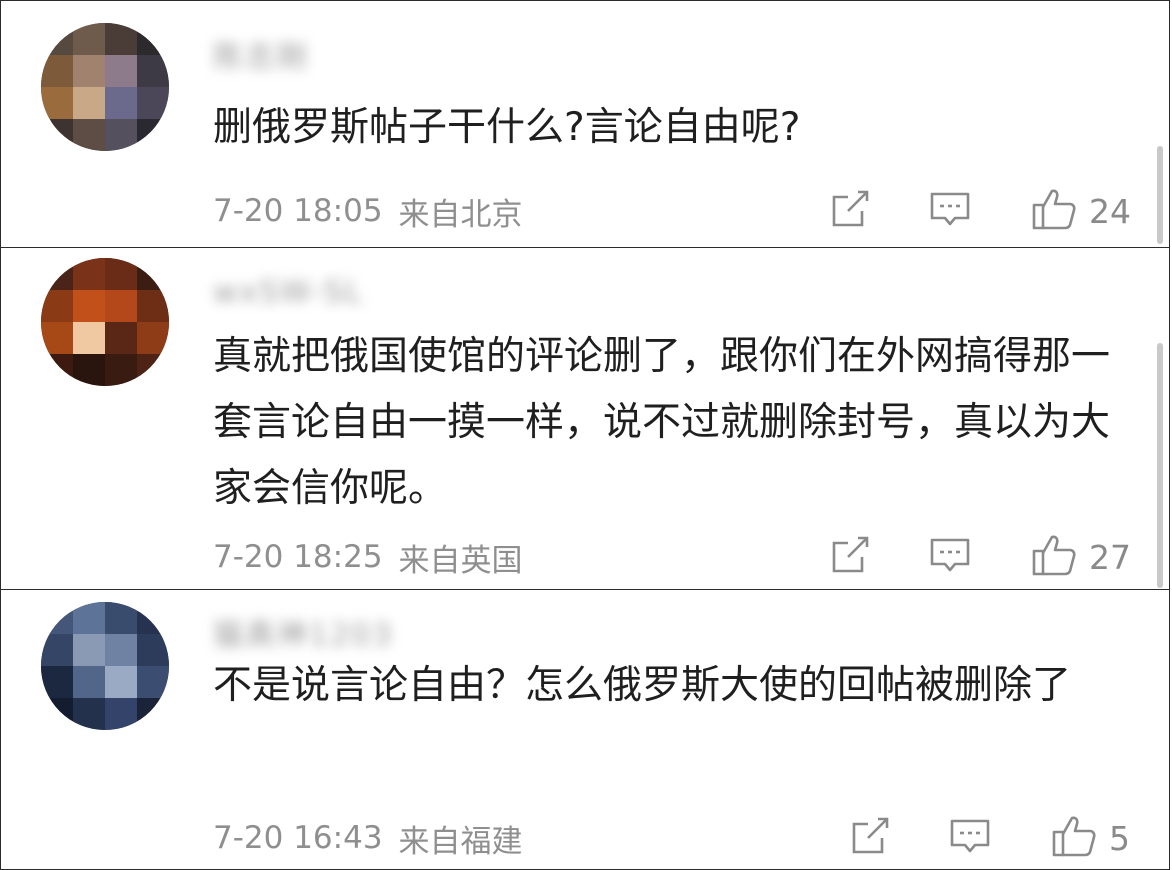  Describe the element at coordinates (1110, 211) in the screenshot. I see `like-count: 24` at that location.